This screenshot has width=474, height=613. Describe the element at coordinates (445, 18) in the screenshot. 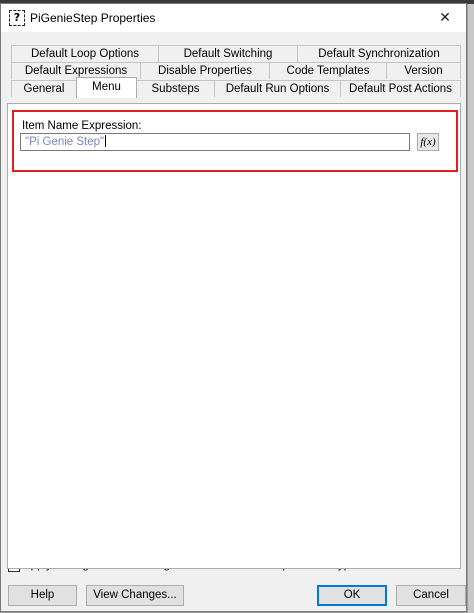

I see `close-icon: ✕` at that location.